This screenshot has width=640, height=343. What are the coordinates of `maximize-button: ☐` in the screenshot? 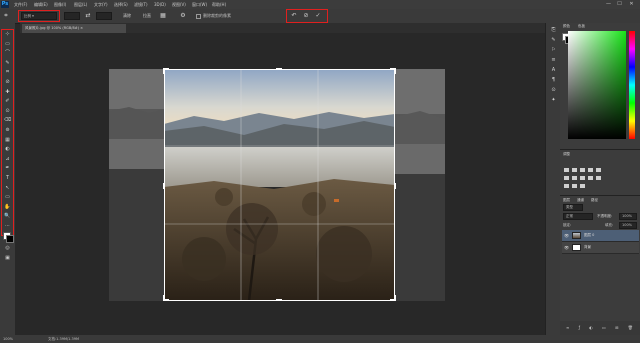 It's located at (619, 4).